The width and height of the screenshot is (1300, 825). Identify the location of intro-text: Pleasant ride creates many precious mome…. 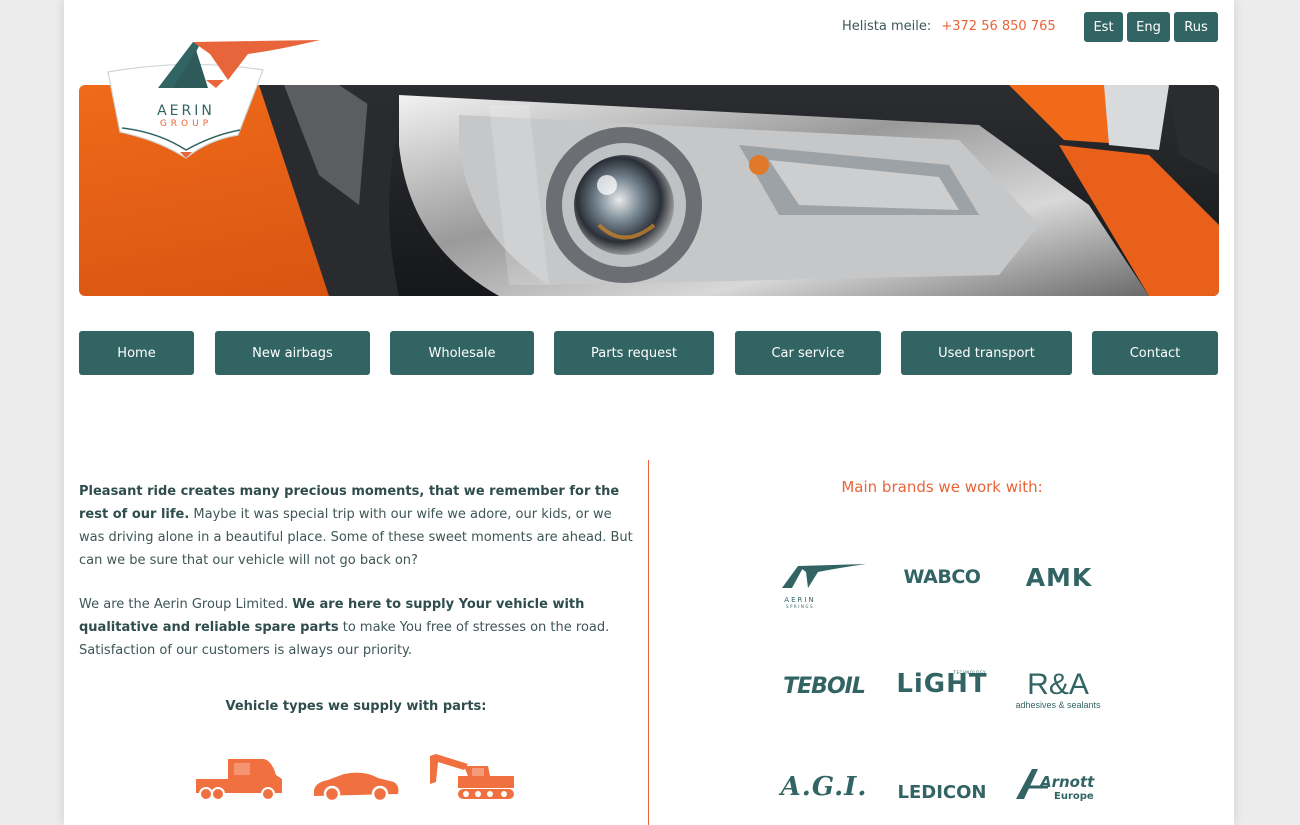
(359, 571).